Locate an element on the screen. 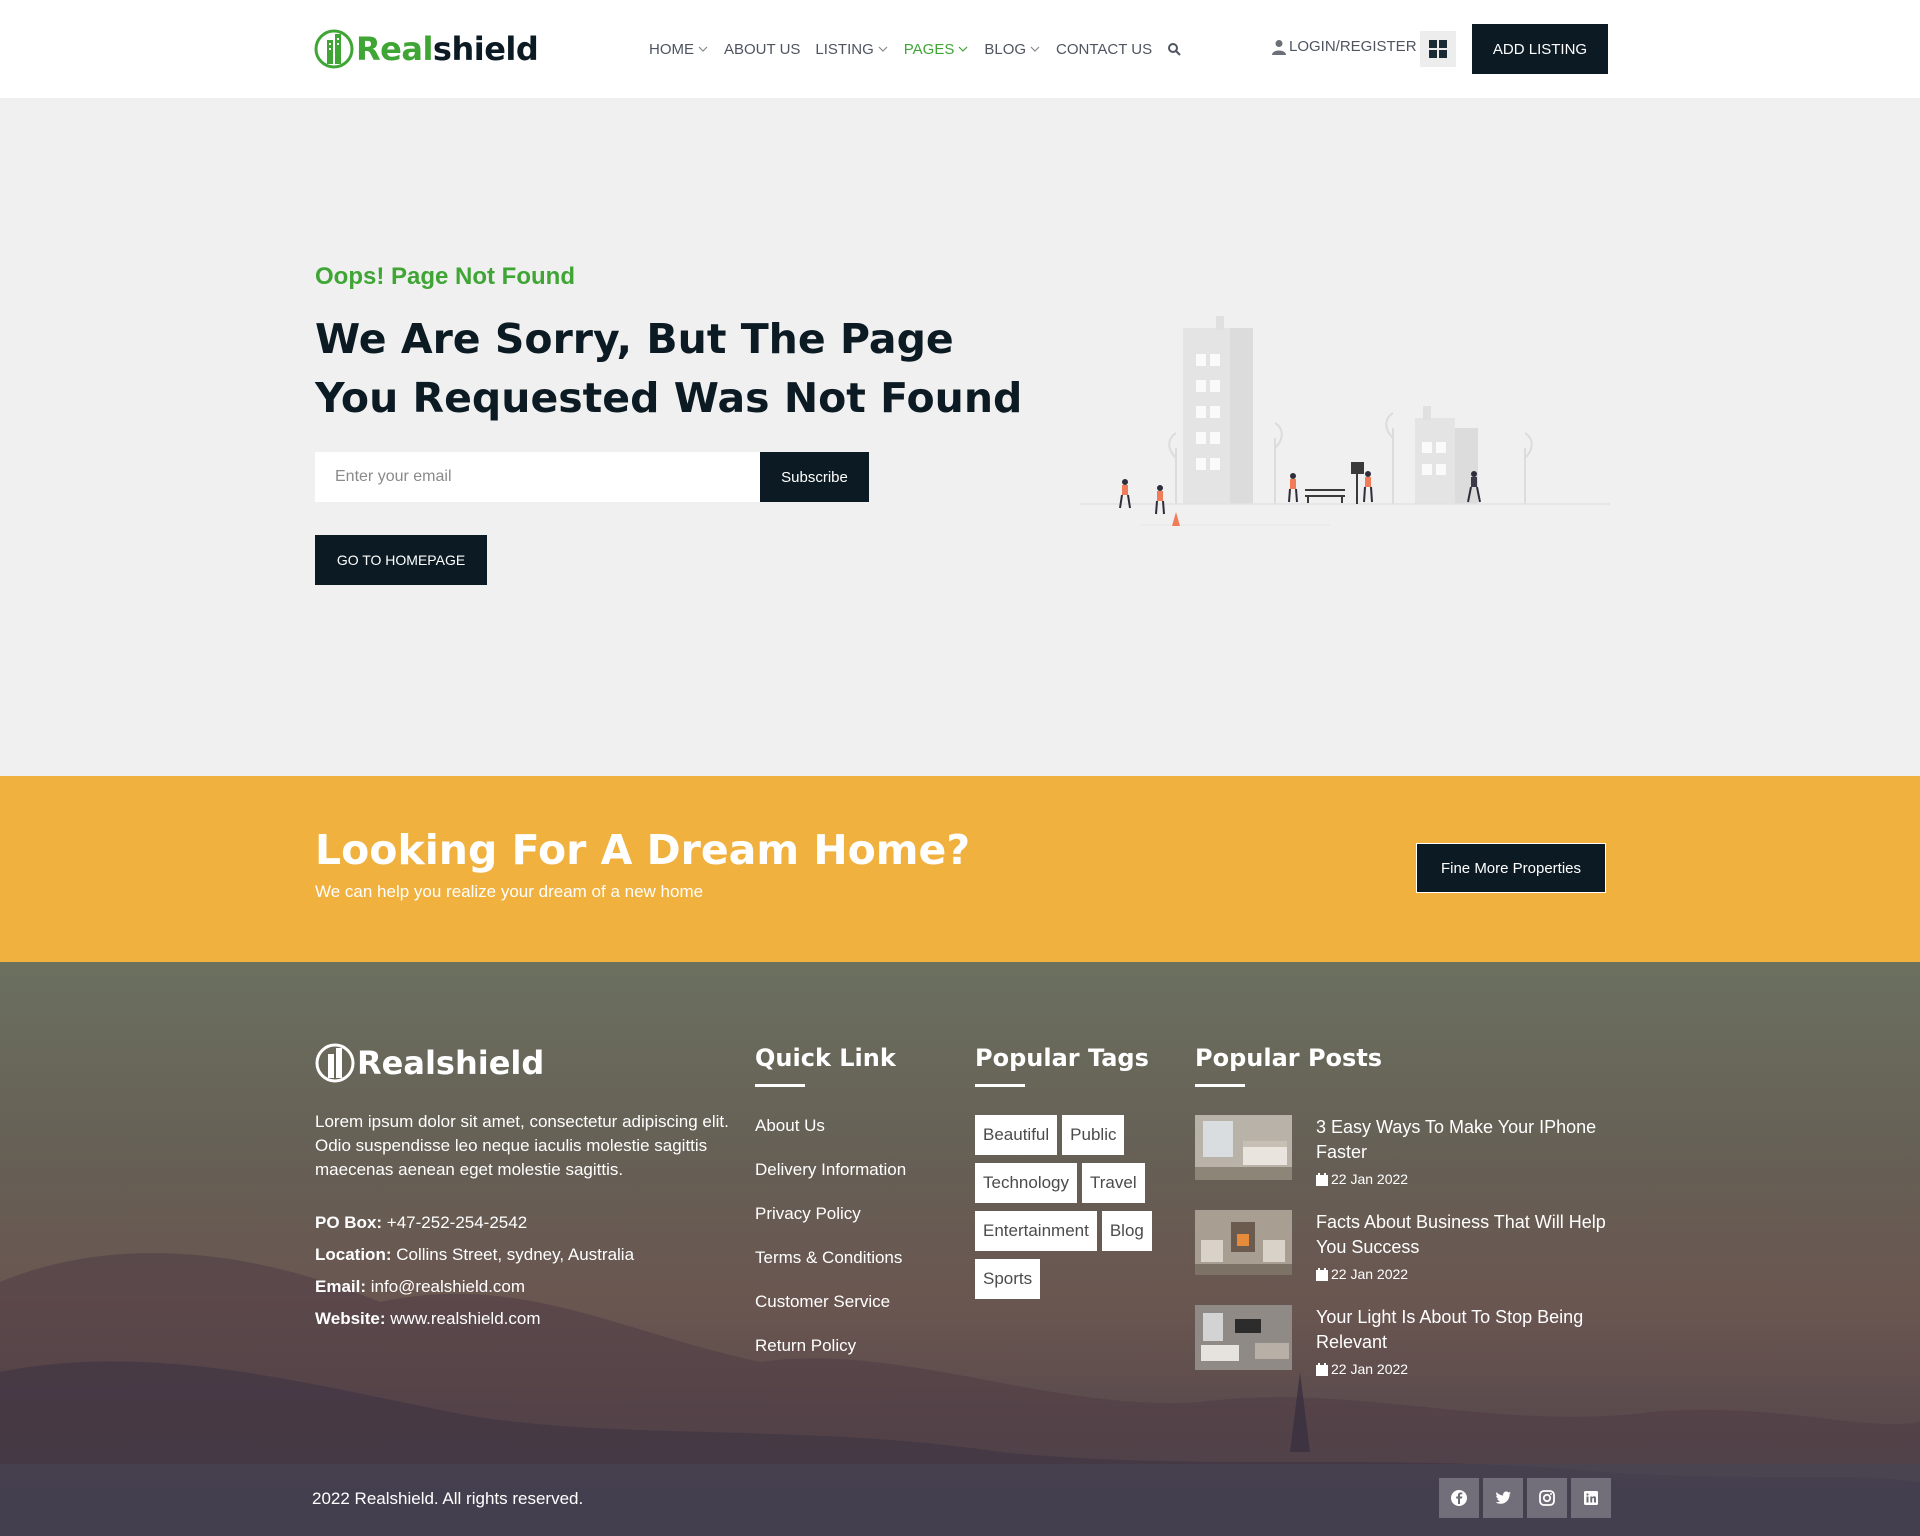 Image resolution: width=1920 pixels, height=1536 pixels. nav-home-label: HOME is located at coordinates (671, 49).